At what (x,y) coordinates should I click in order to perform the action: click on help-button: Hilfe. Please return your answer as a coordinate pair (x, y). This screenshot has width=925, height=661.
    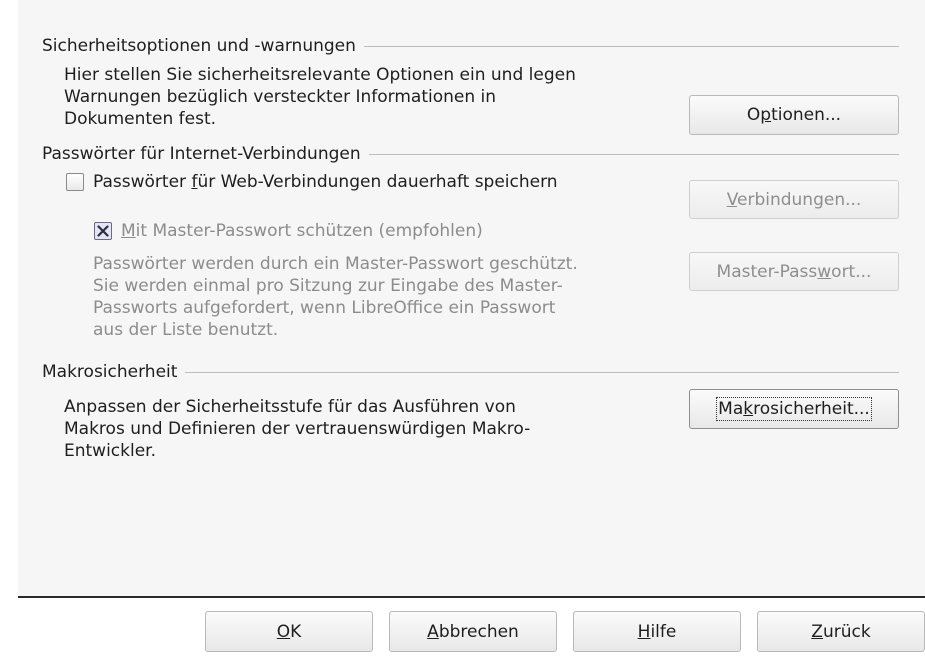
    Looking at the image, I should click on (657, 631).